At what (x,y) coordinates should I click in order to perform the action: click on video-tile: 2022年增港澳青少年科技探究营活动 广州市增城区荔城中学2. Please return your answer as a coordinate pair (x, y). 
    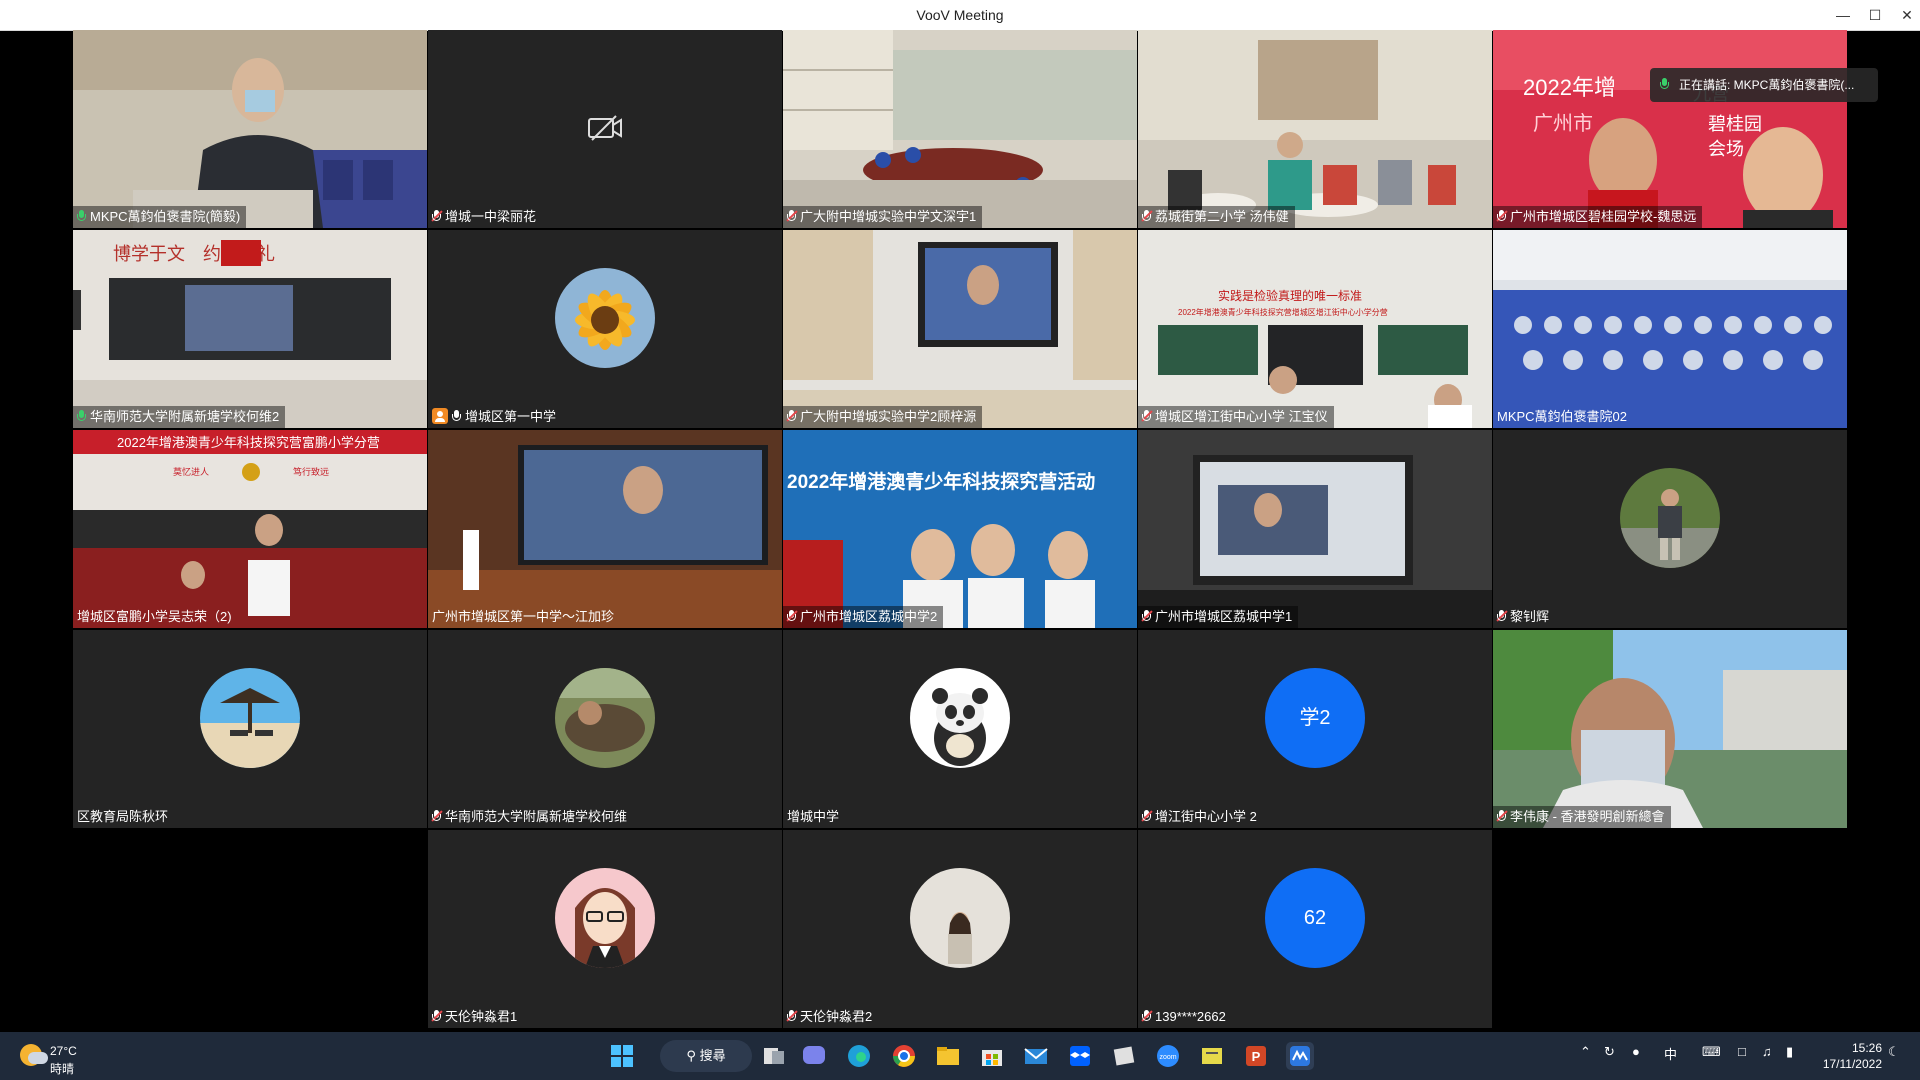
    Looking at the image, I should click on (960, 529).